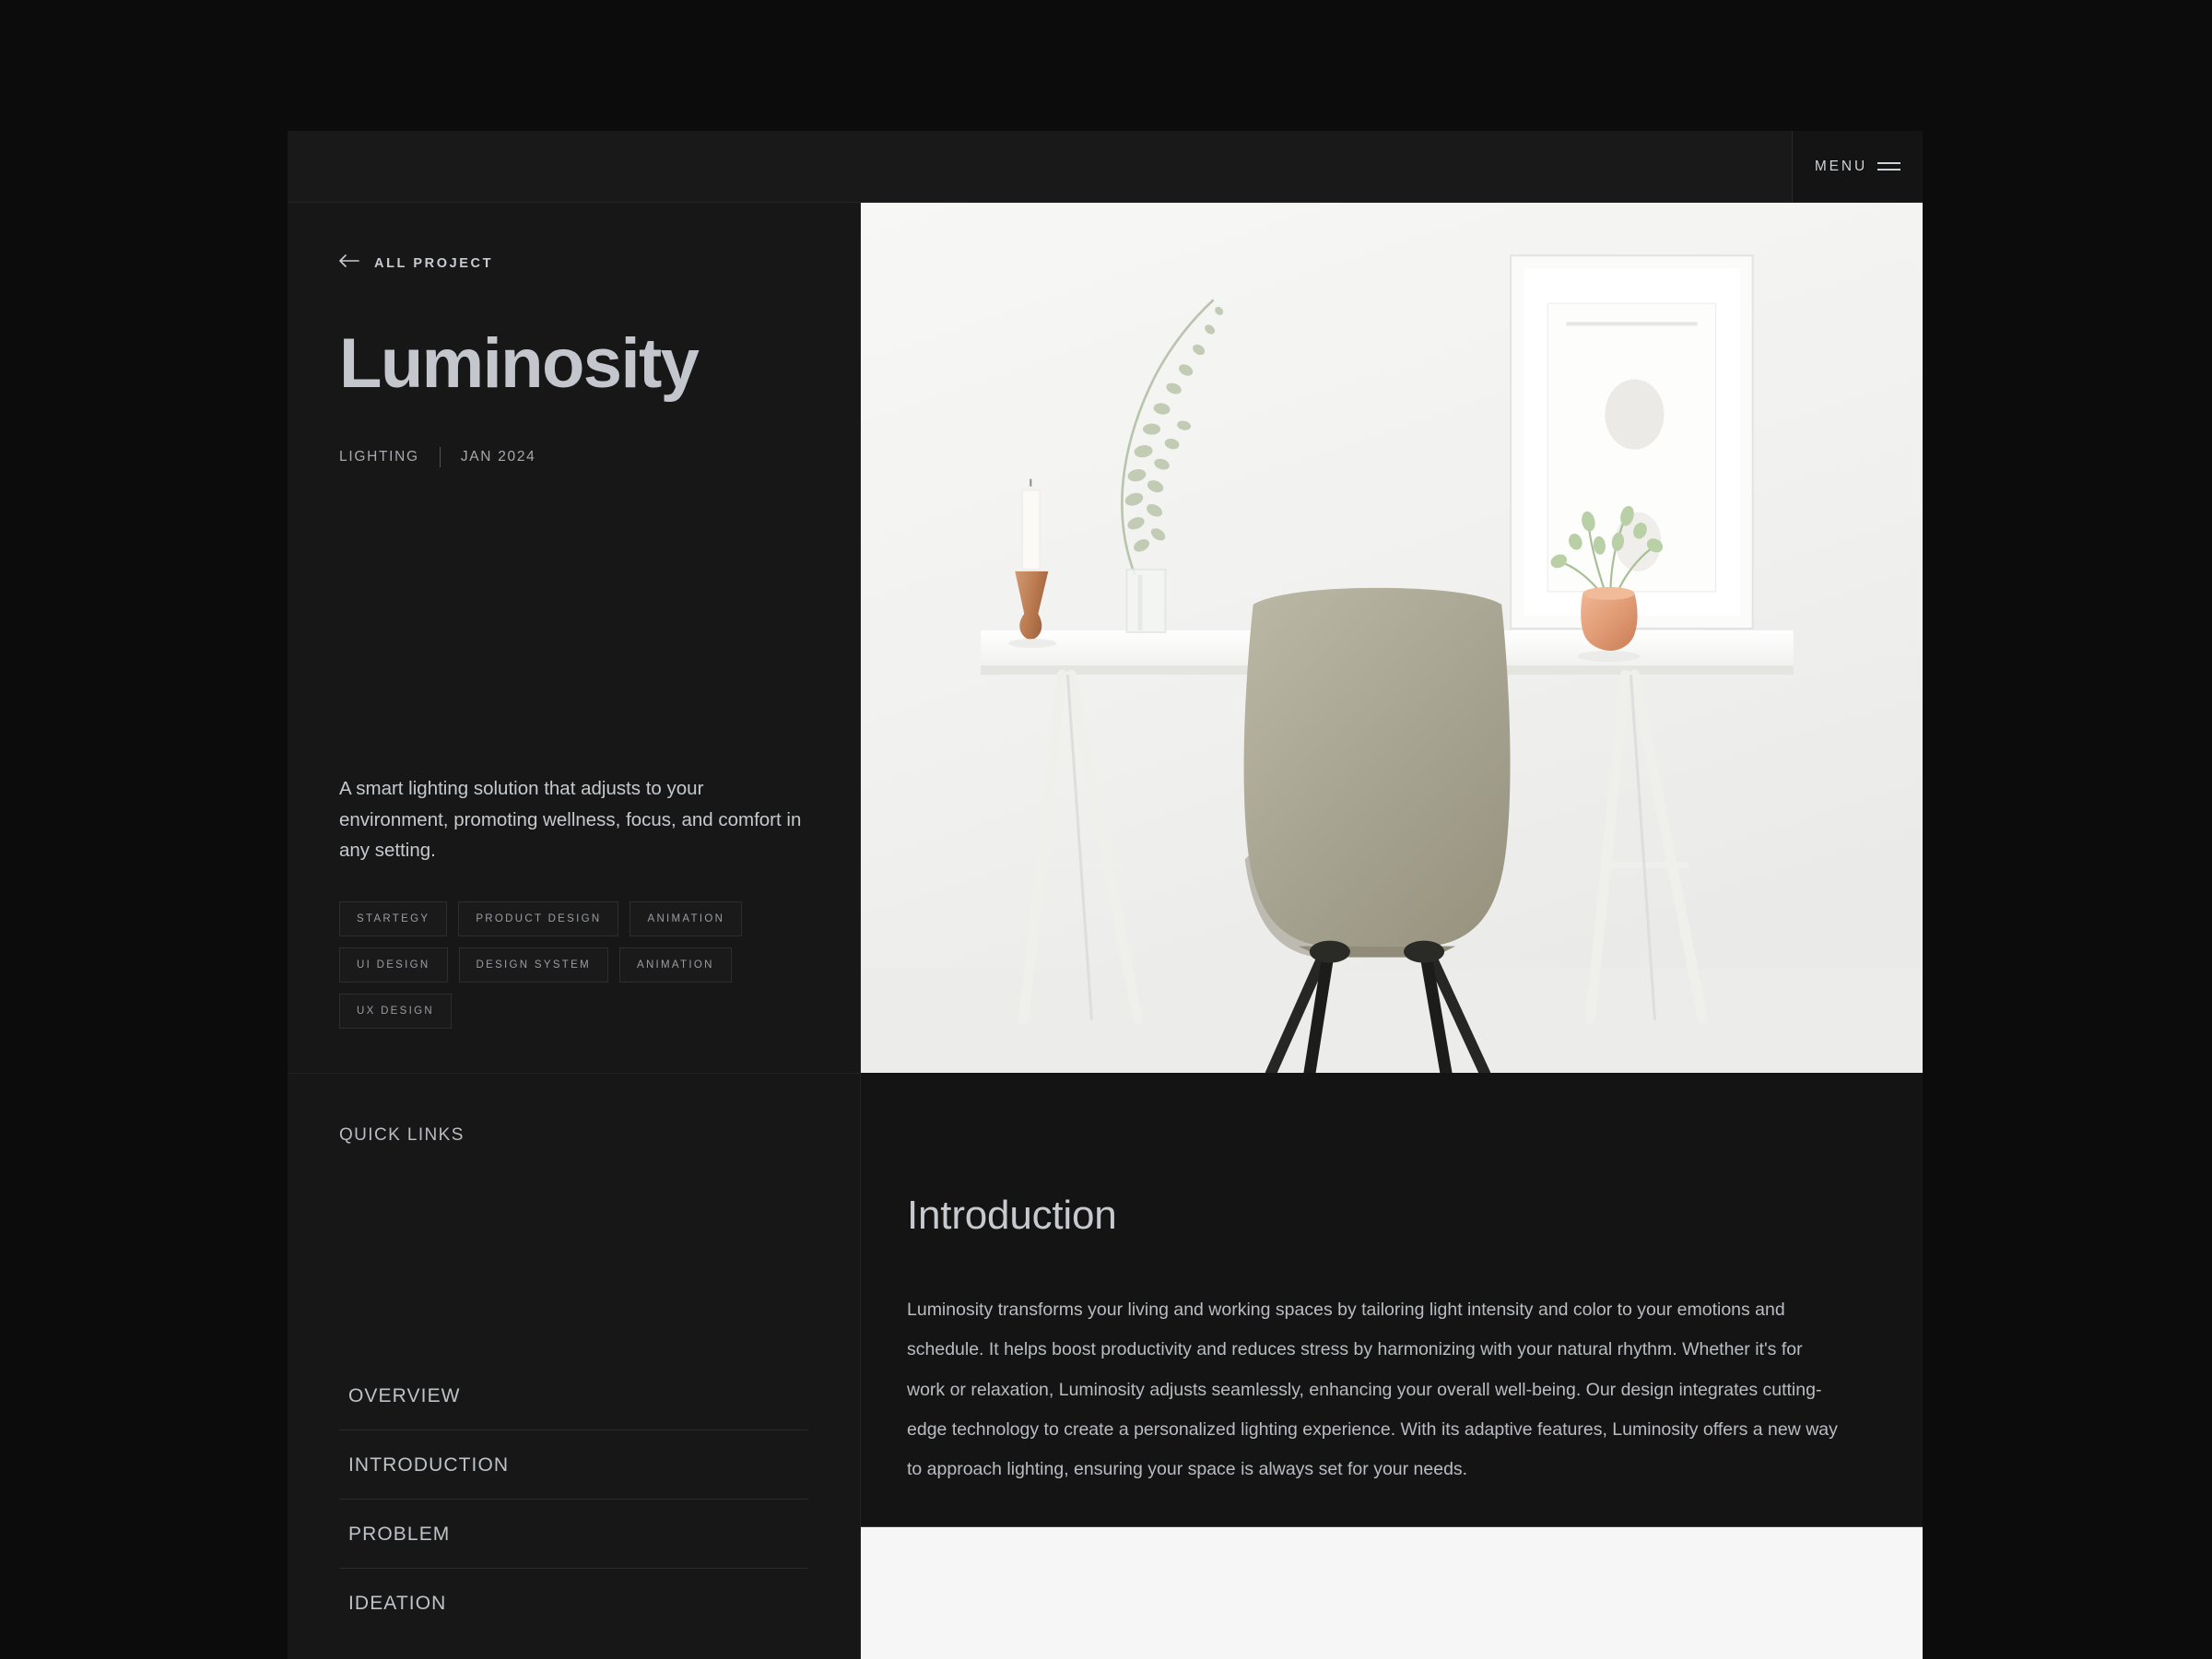 This screenshot has height=1659, width=2212. Describe the element at coordinates (1841, 166) in the screenshot. I see `menu-label: MENU` at that location.